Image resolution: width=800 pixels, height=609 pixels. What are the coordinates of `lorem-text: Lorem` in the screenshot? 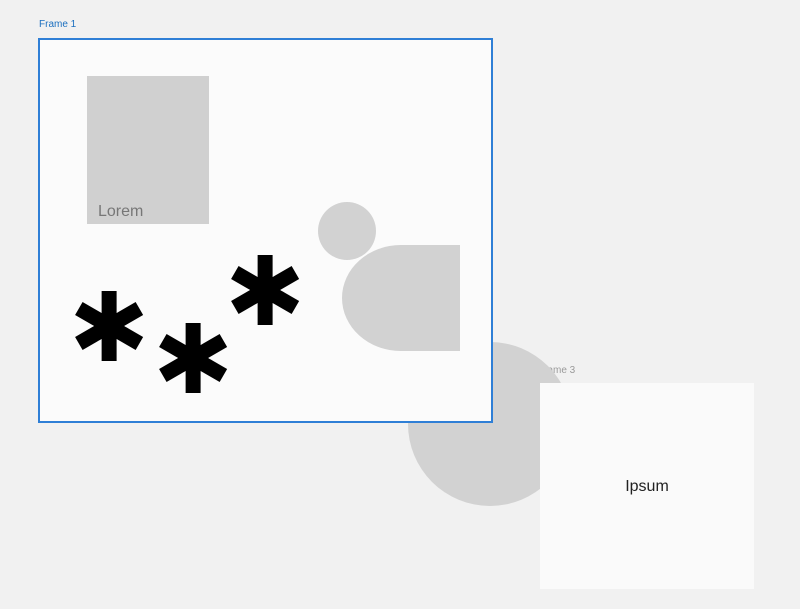 It's located at (120, 212).